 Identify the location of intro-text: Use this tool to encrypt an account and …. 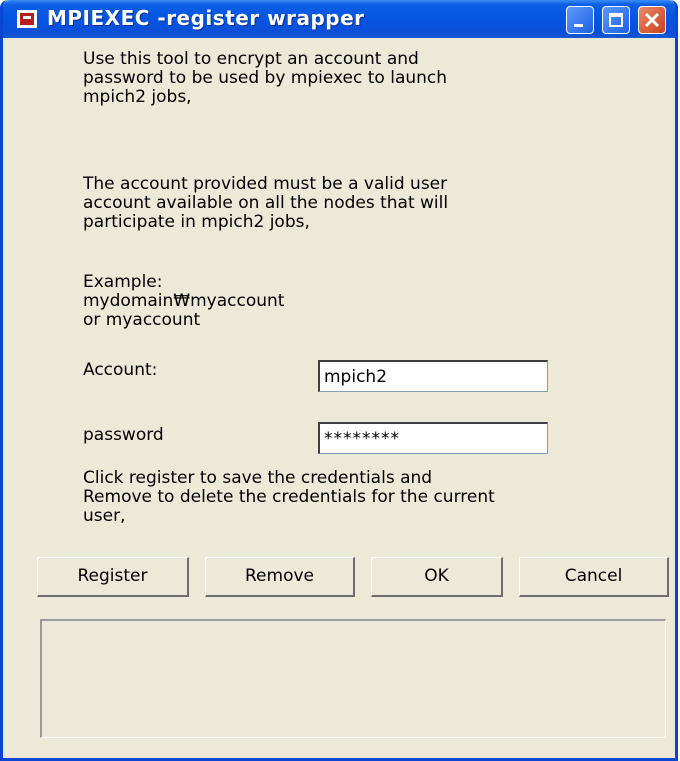
(265, 78).